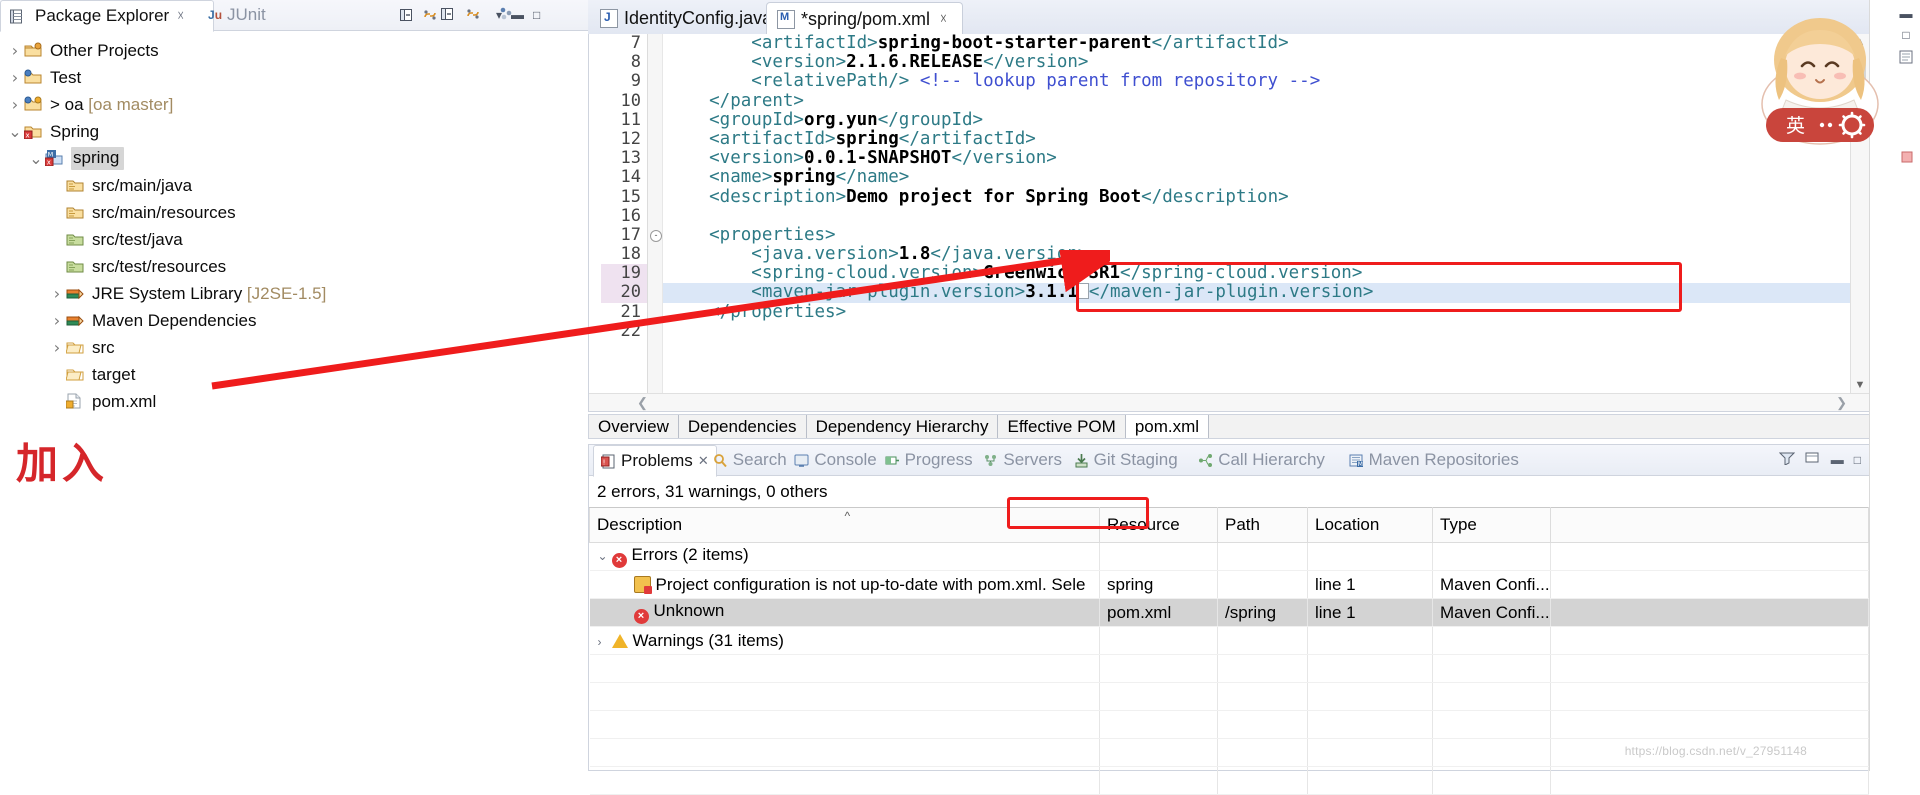 The height and width of the screenshot is (795, 1920). What do you see at coordinates (902, 426) in the screenshot?
I see `pom-page-tab-dependency-hierarchy: Dependency Hierarchy` at bounding box center [902, 426].